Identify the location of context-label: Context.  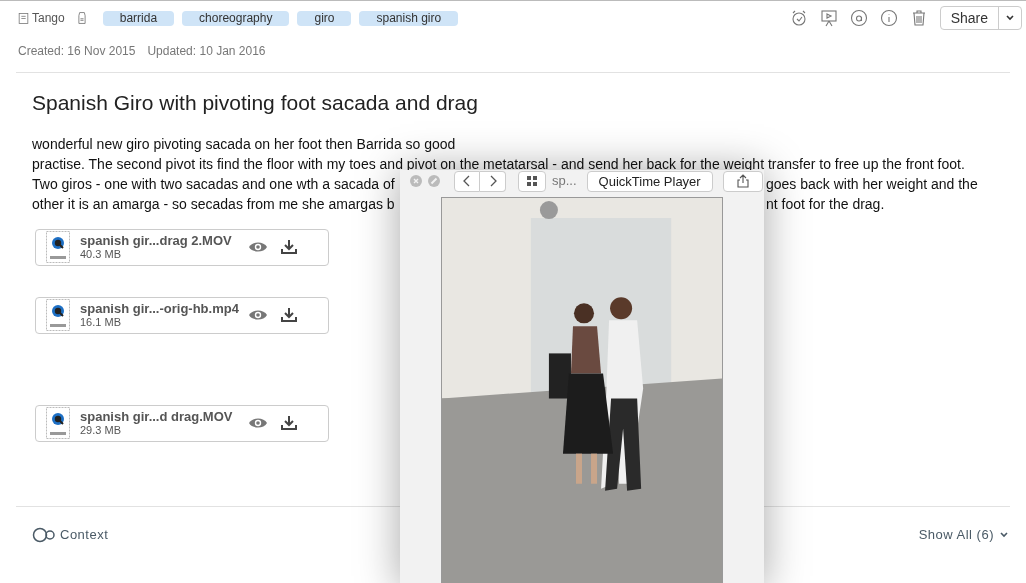
(84, 535).